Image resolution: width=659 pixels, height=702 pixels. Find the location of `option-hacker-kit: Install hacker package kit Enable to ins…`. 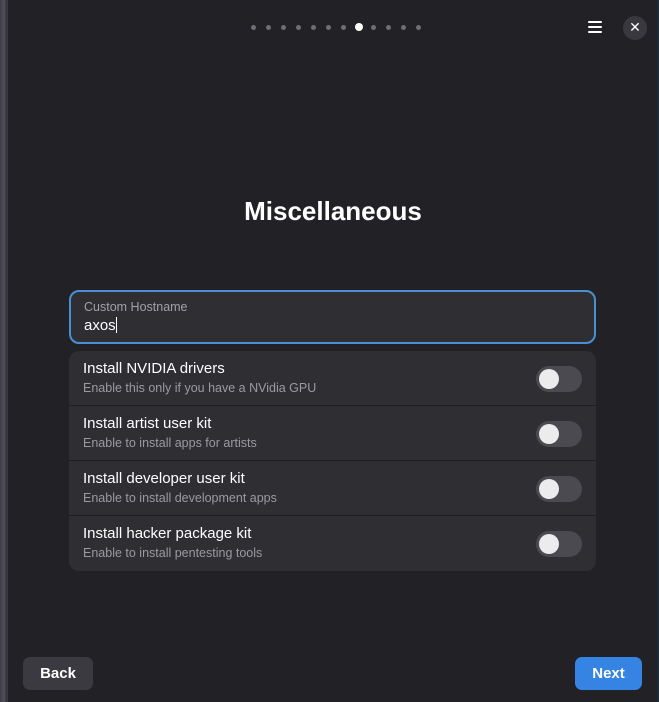

option-hacker-kit: Install hacker package kit Enable to ins… is located at coordinates (332, 543).